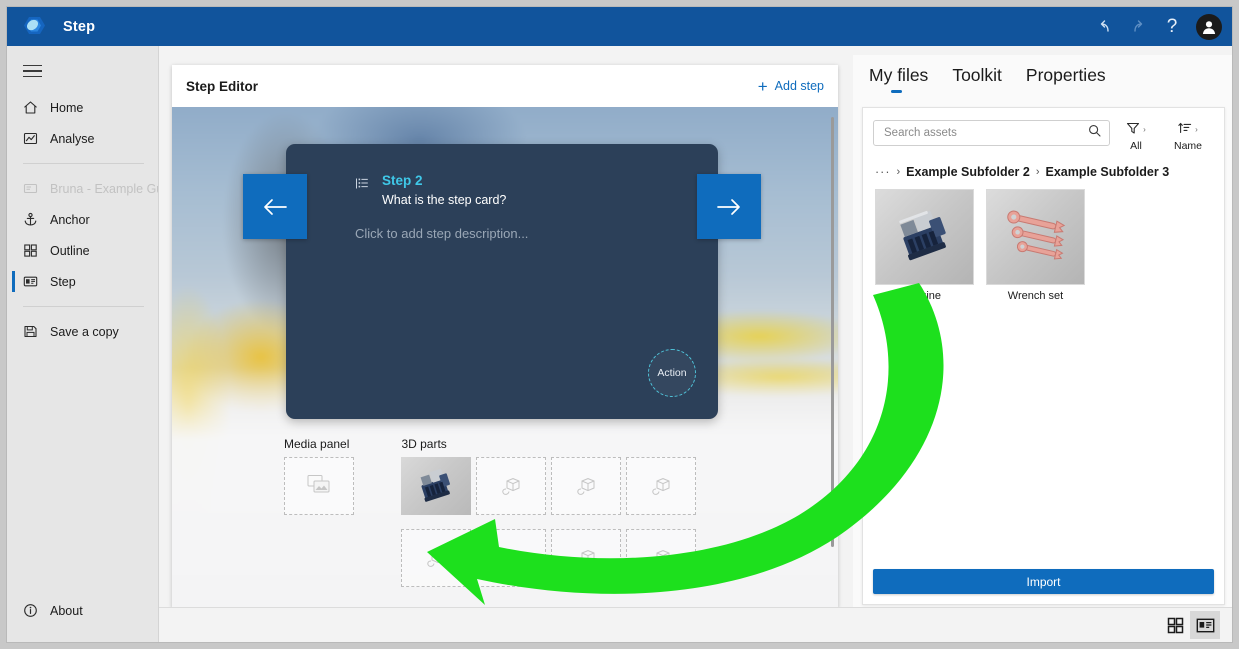 The height and width of the screenshot is (649, 1239). I want to click on step-title: What is the step card?, so click(444, 200).